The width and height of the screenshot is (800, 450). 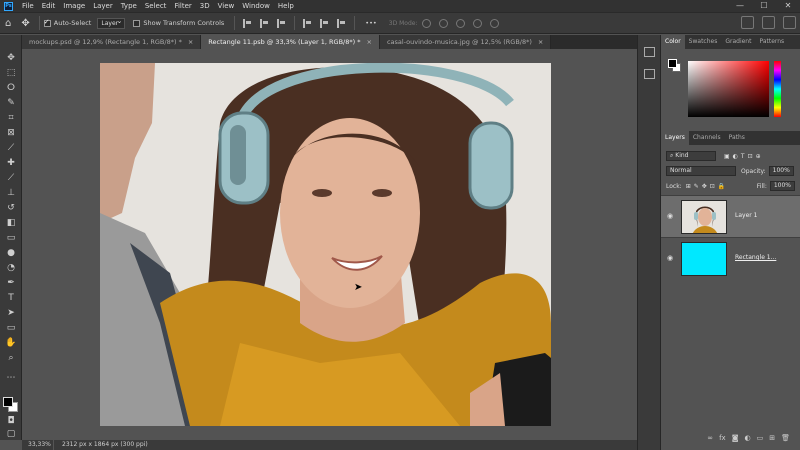 I want to click on document-info: 2312 px x 1864 px (300 ppi), so click(x=101, y=445).